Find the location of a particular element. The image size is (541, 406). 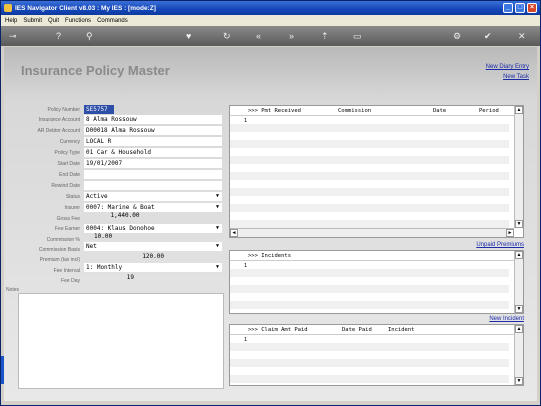

gross-fee-label: Gross Fee is located at coordinates (68, 219).